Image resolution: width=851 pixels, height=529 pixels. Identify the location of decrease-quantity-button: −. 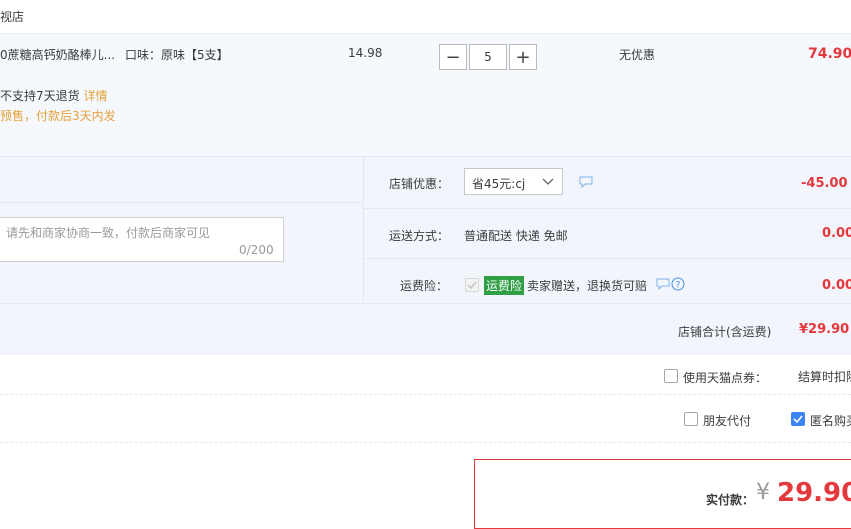
(453, 57).